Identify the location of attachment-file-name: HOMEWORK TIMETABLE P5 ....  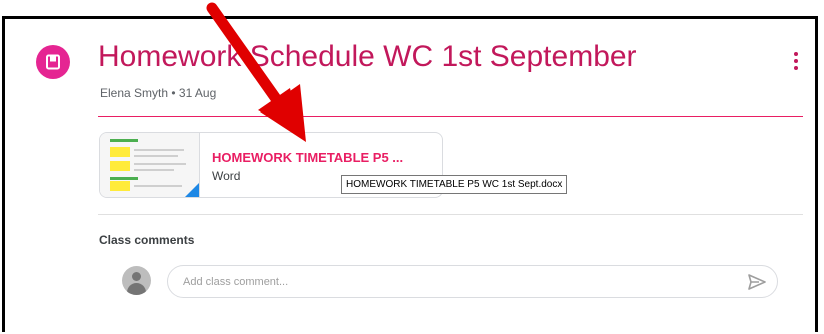
(307, 157).